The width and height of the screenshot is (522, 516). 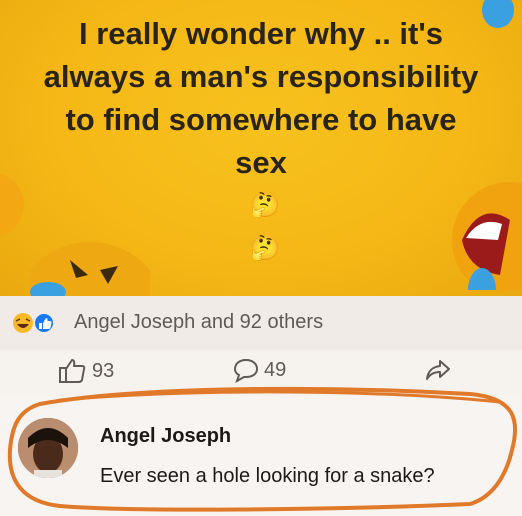 I want to click on comment-author: Angel Joseph, so click(x=165, y=436).